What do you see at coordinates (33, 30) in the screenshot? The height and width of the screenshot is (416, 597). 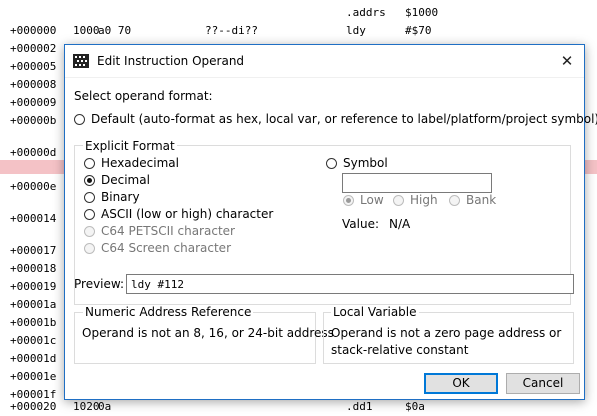 I see `listing-offset: +000000` at bounding box center [33, 30].